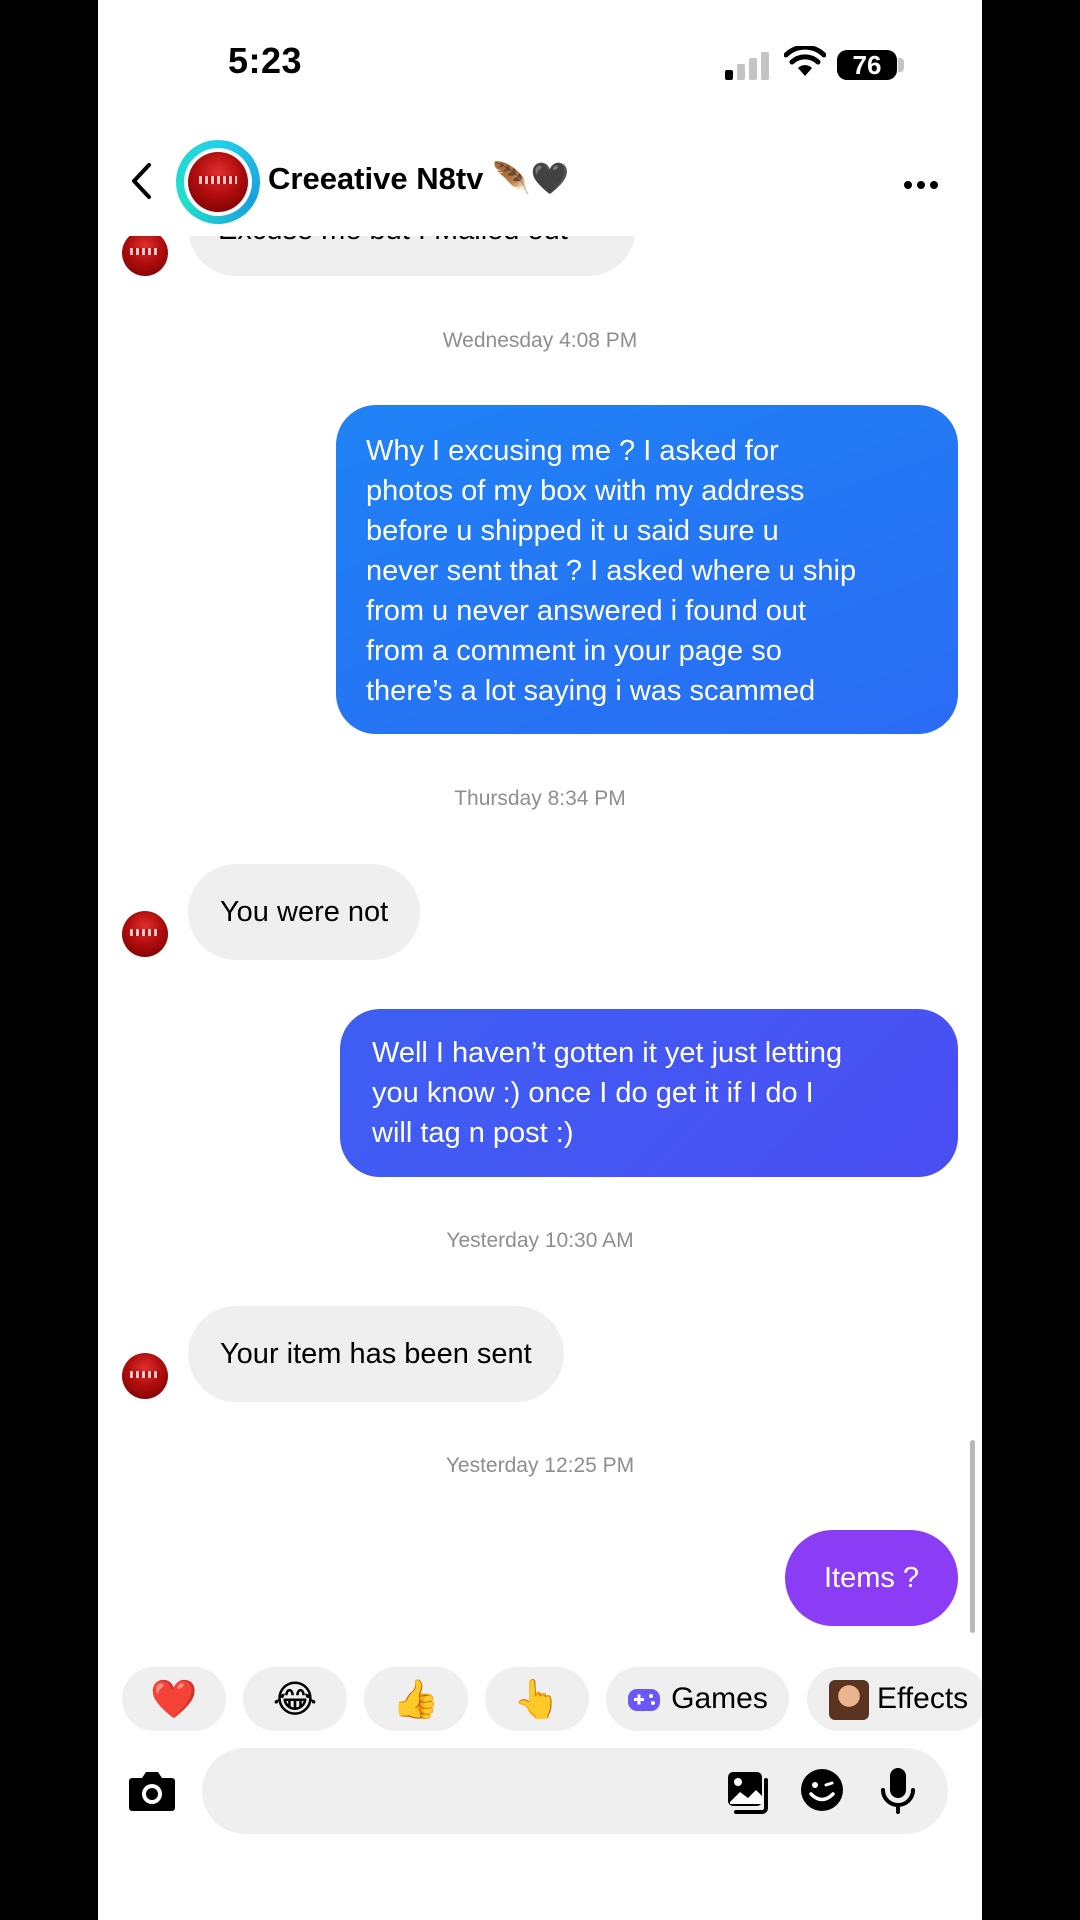 The width and height of the screenshot is (1080, 1920). I want to click on wifi-icon, so click(805, 61).